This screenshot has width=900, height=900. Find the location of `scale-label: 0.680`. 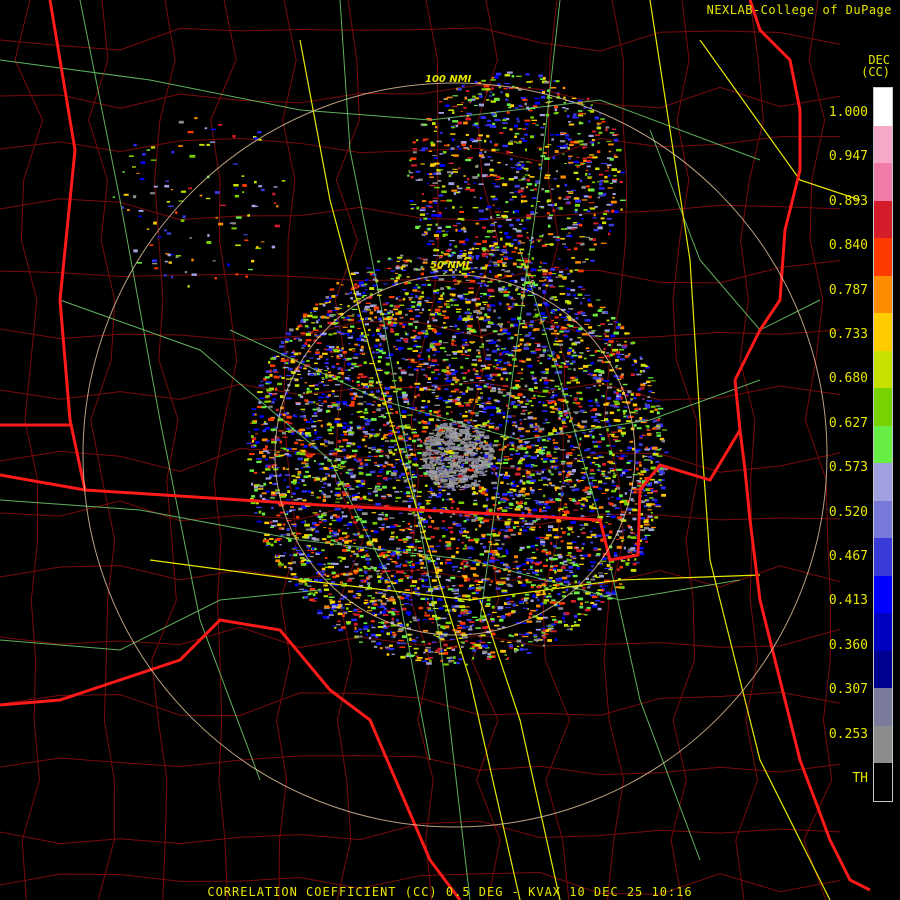

scale-label: 0.680 is located at coordinates (848, 379).